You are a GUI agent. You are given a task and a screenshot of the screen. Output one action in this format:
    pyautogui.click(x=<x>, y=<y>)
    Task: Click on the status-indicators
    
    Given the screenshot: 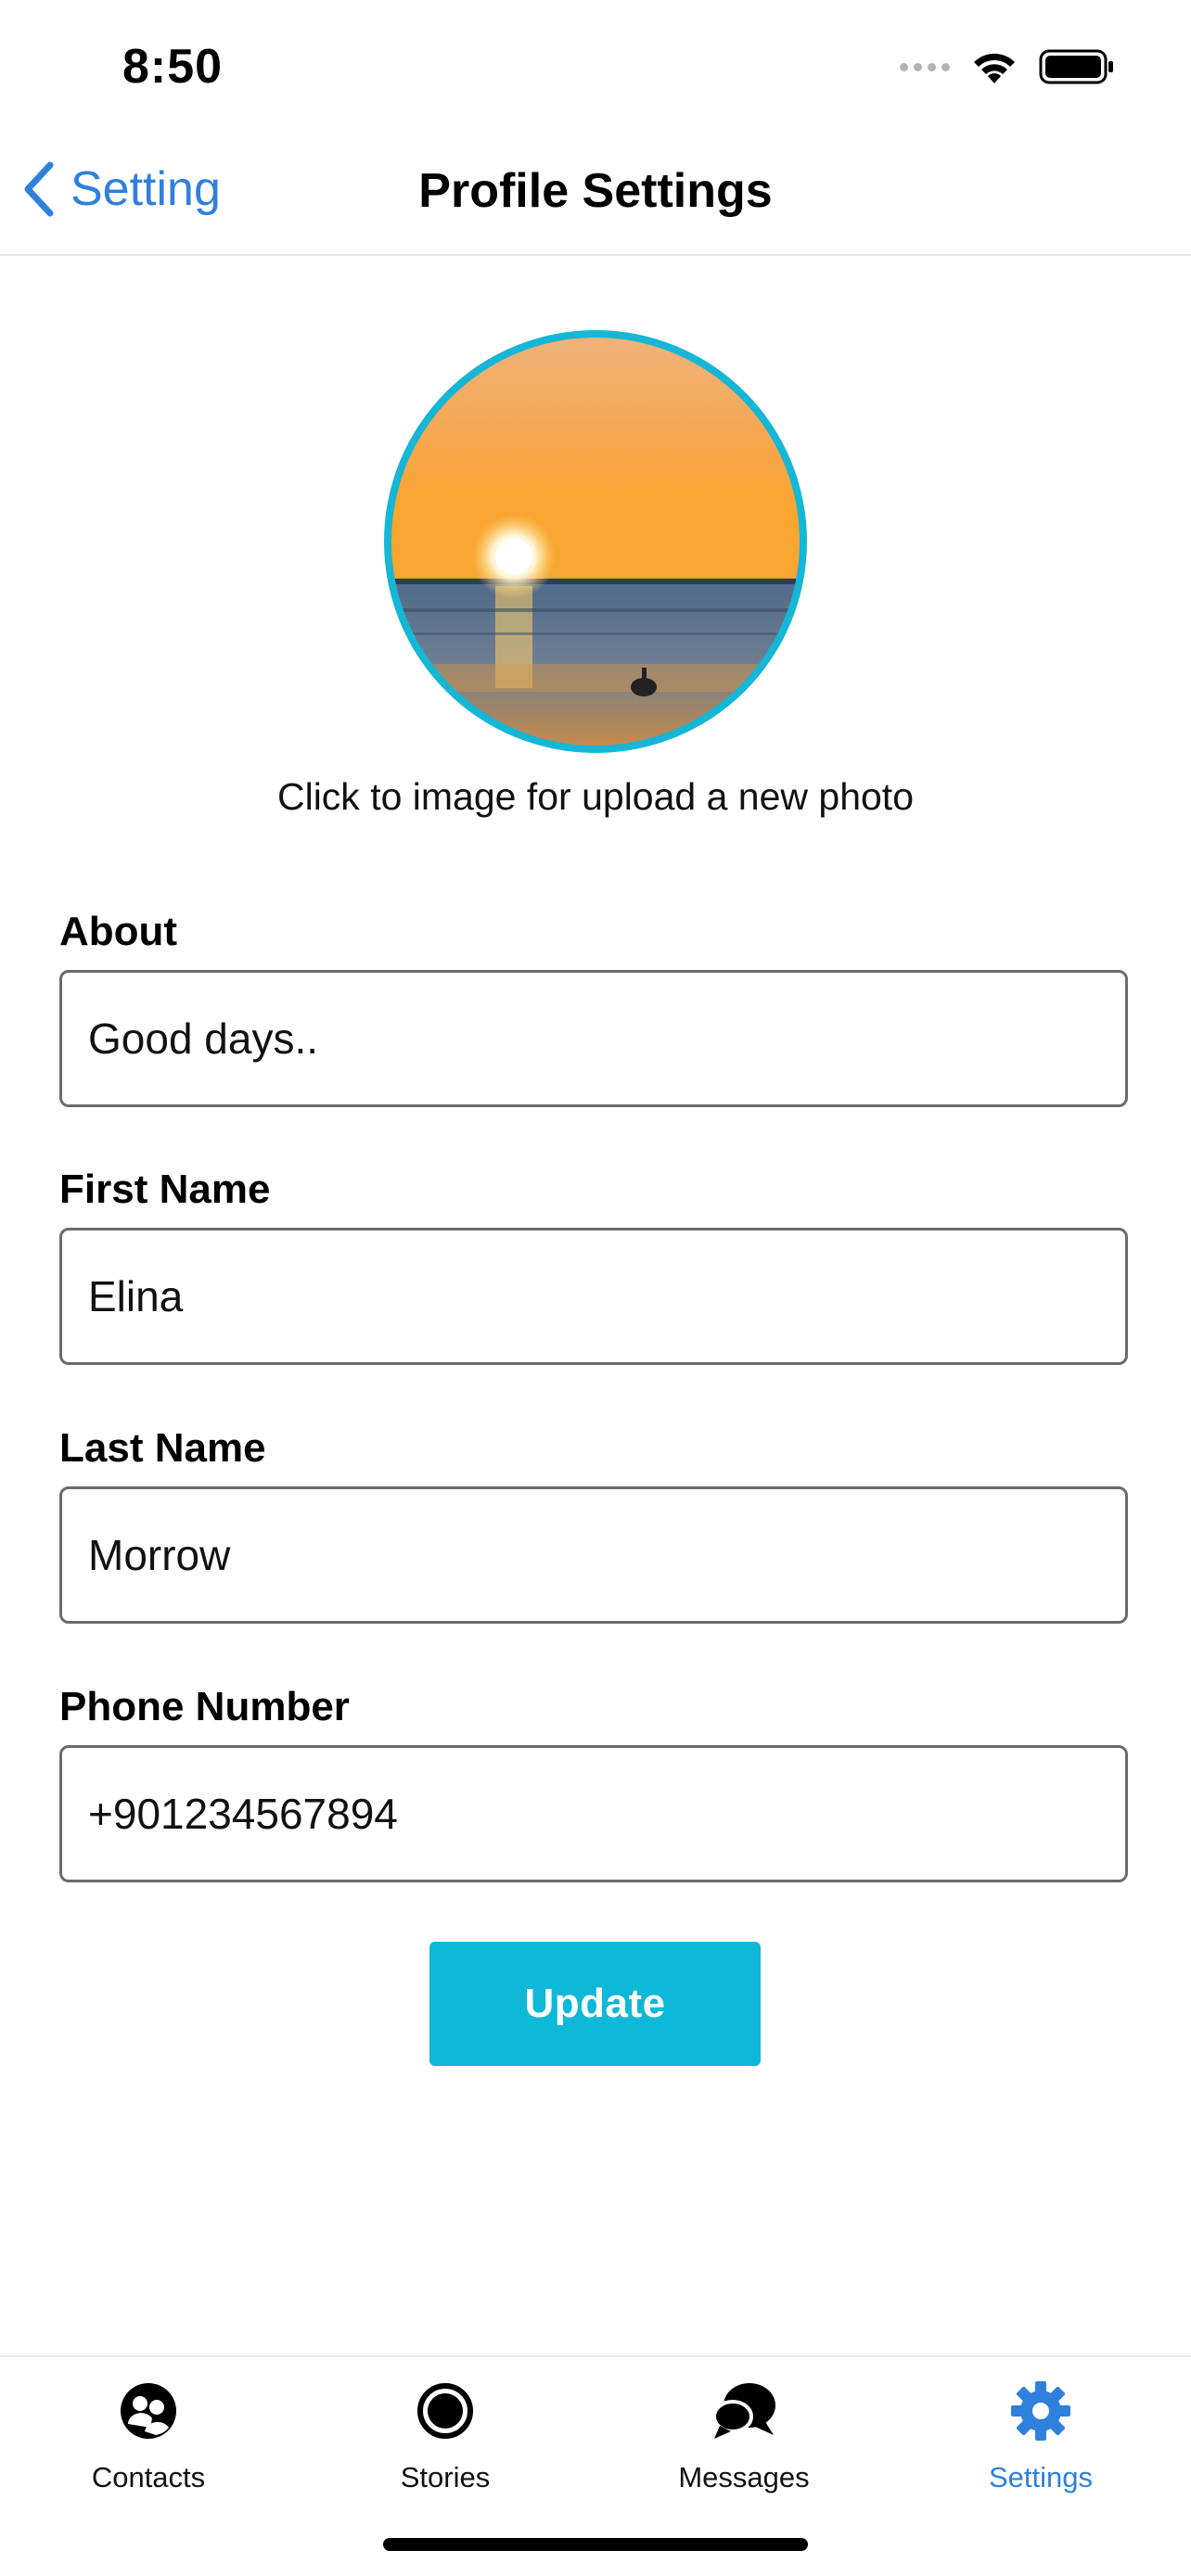 What is the action you would take?
    pyautogui.click(x=1007, y=66)
    